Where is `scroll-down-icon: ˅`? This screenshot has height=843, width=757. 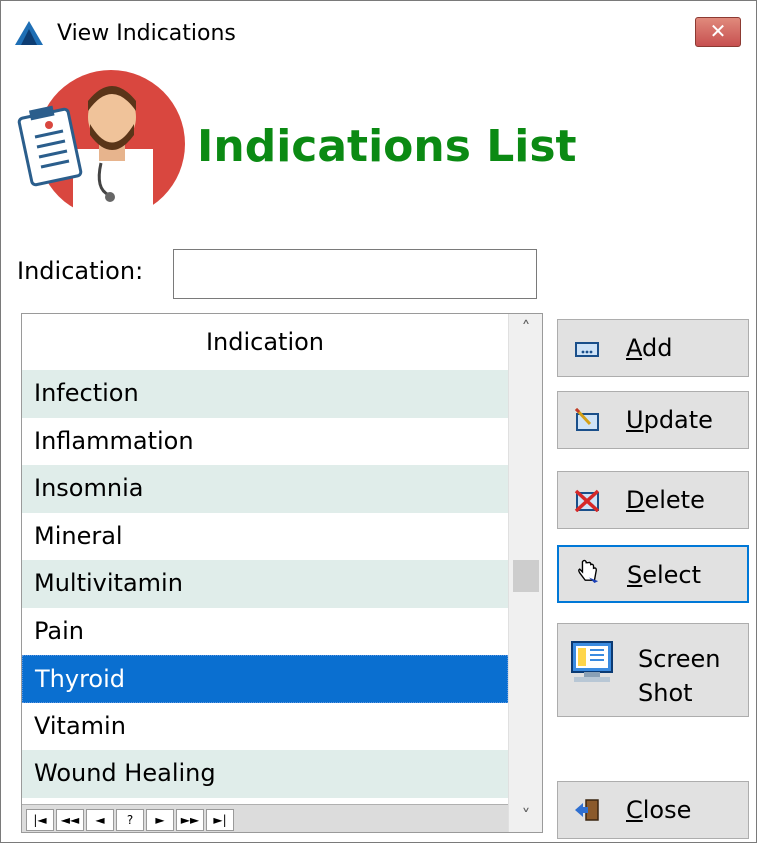
scroll-down-icon: ˅ is located at coordinates (525, 817).